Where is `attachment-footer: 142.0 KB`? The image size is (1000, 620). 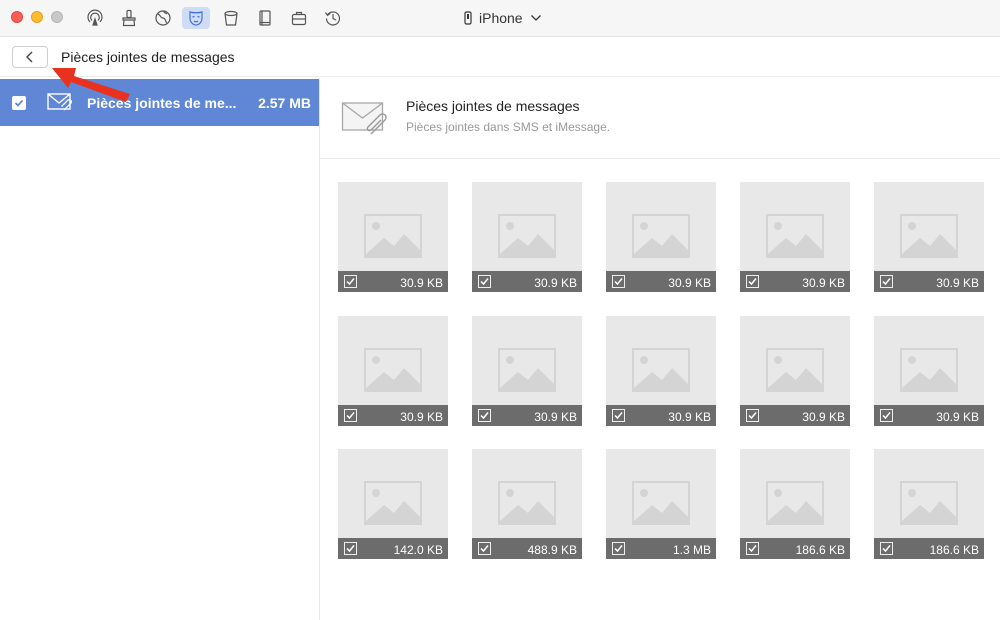
attachment-footer: 142.0 KB is located at coordinates (393, 548).